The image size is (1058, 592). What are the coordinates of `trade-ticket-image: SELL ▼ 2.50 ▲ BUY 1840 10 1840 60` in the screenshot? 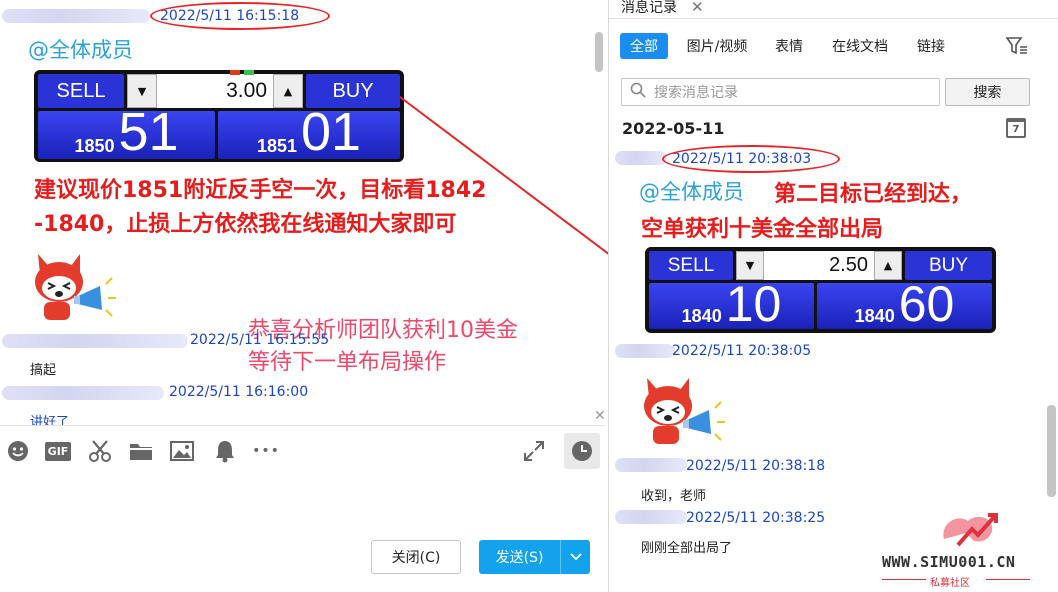 It's located at (820, 290).